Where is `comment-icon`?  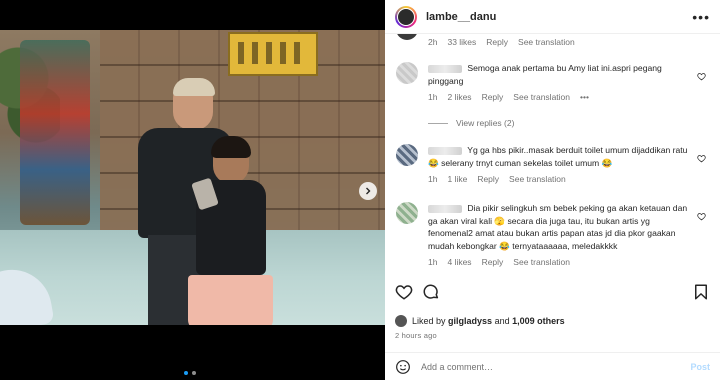
comment-icon is located at coordinates (431, 291).